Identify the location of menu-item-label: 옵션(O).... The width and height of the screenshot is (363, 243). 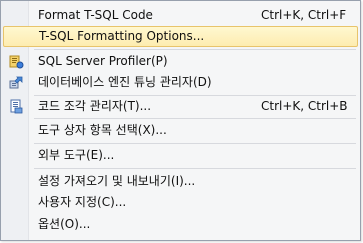
(64, 224).